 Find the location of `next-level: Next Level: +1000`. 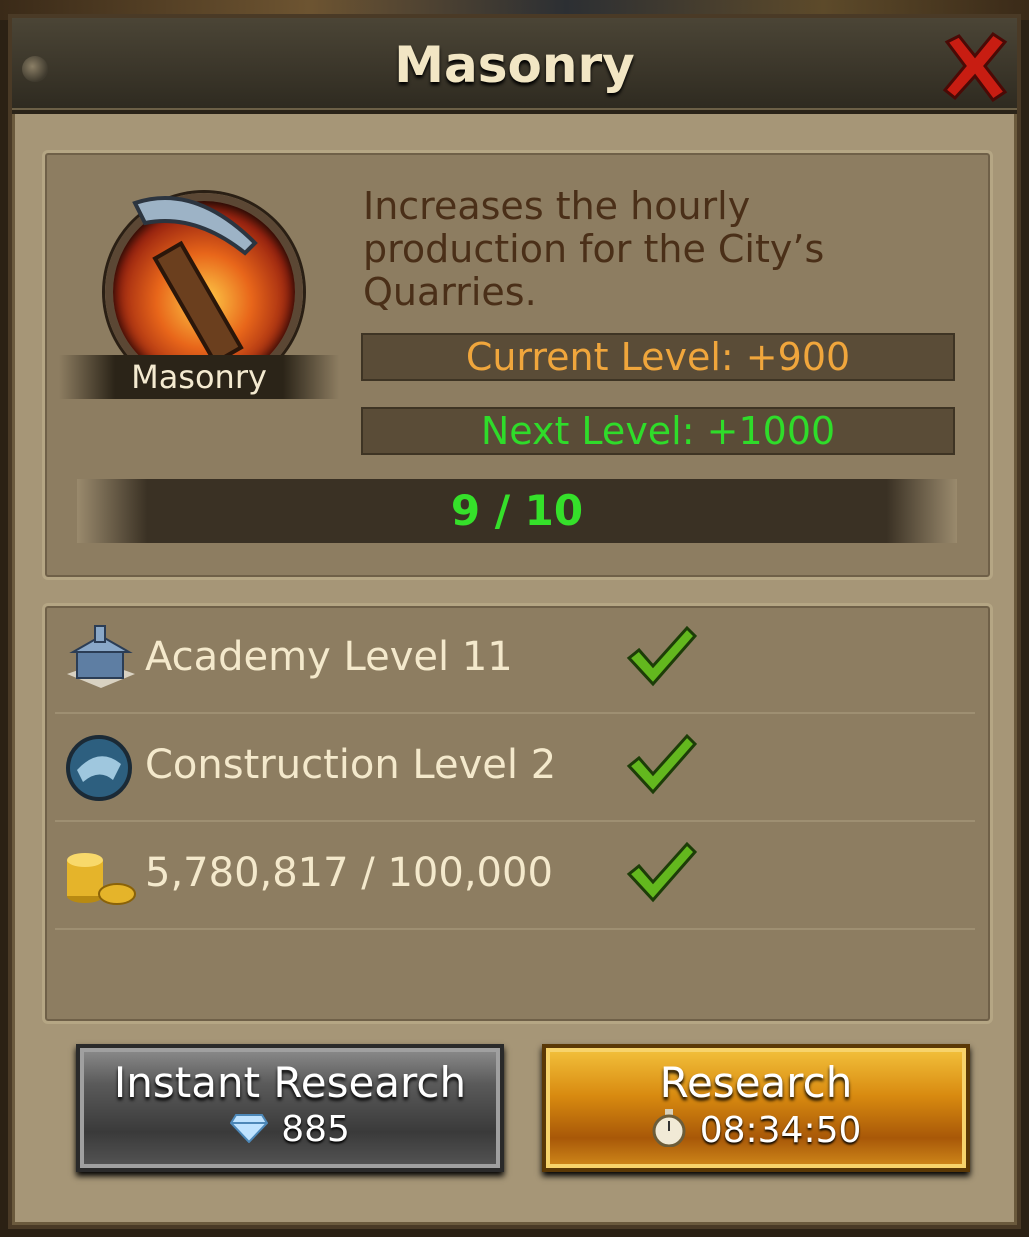

next-level: Next Level: +1000 is located at coordinates (658, 431).